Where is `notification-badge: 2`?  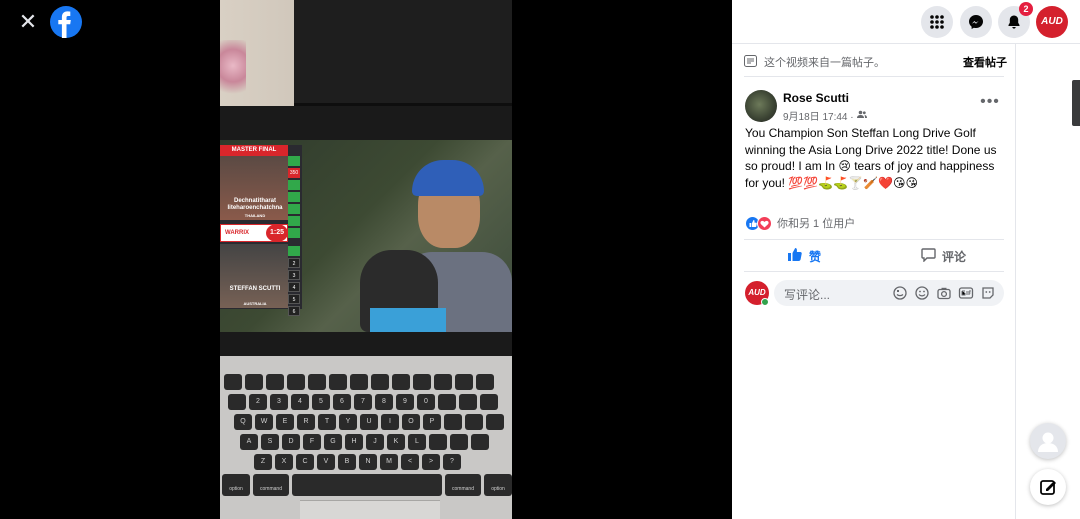
notification-badge: 2 is located at coordinates (1026, 9).